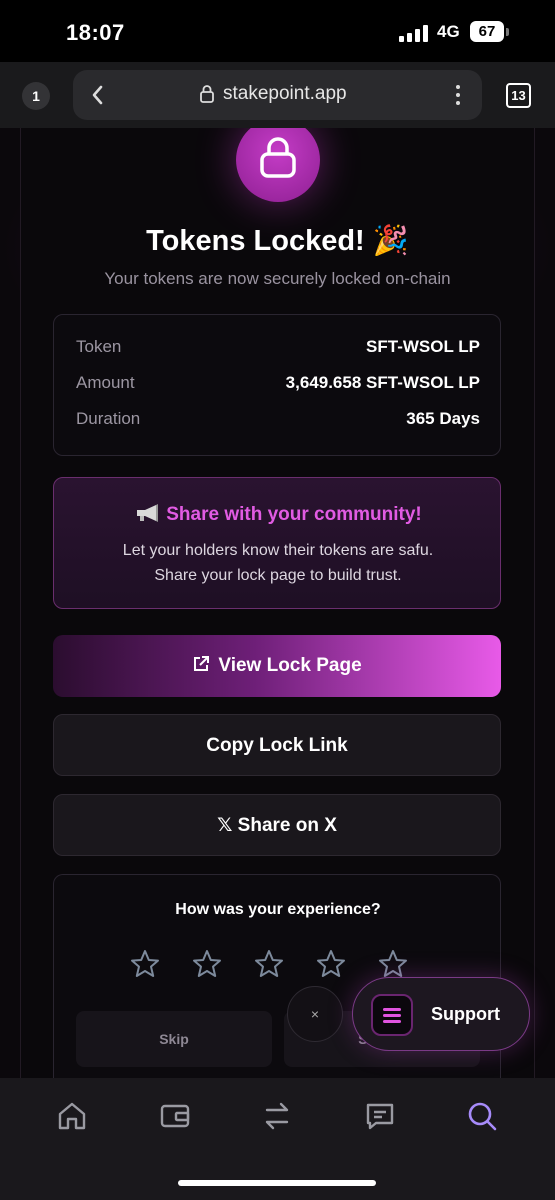 This screenshot has height=1200, width=555. I want to click on status-time: 18:07, so click(95, 32).